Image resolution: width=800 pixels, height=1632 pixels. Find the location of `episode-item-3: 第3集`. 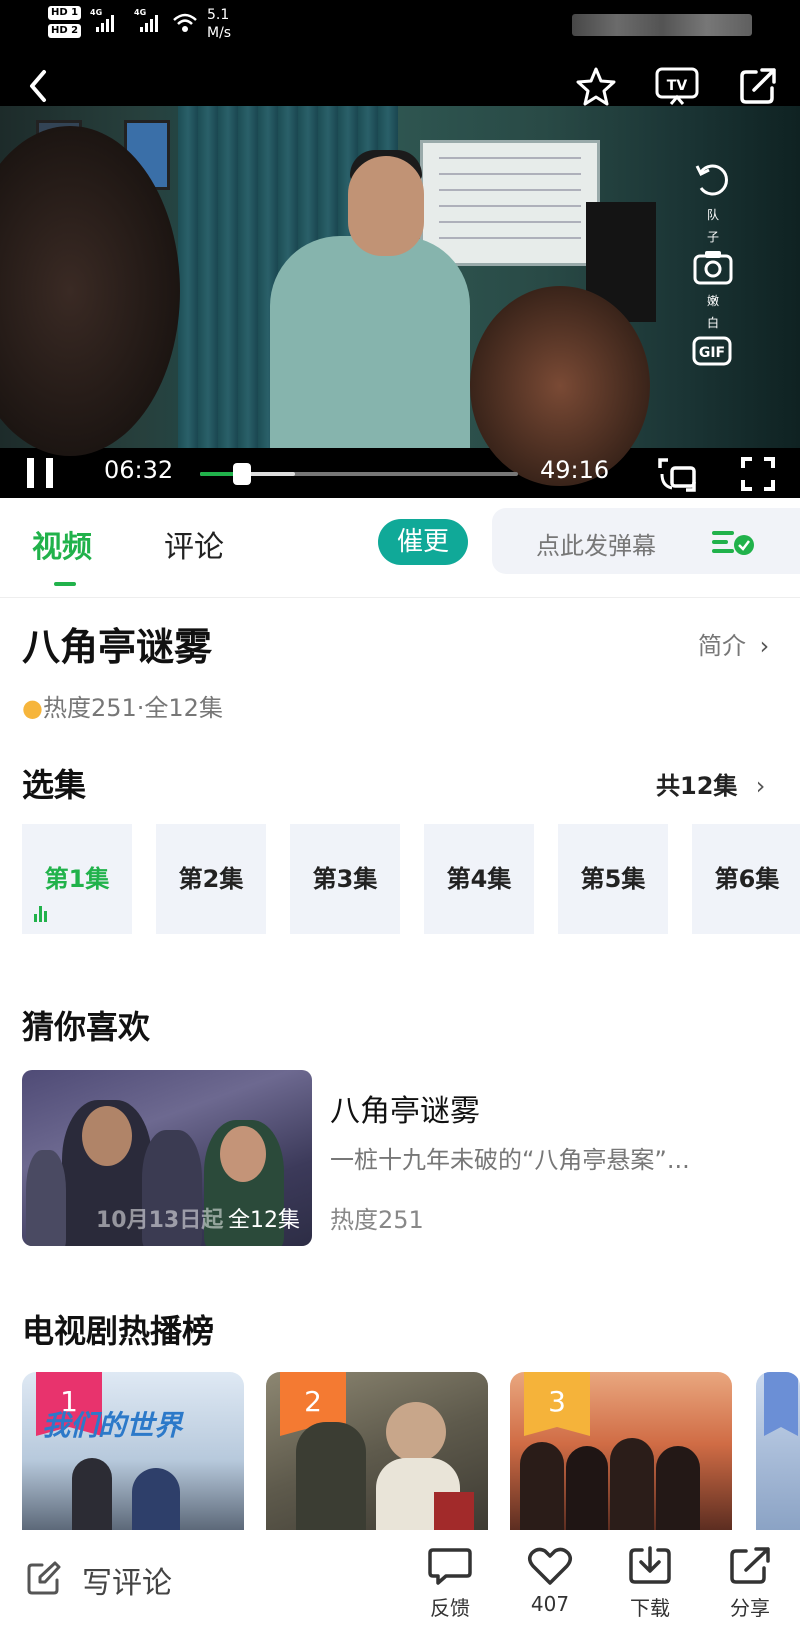

episode-item-3: 第3集 is located at coordinates (345, 879).